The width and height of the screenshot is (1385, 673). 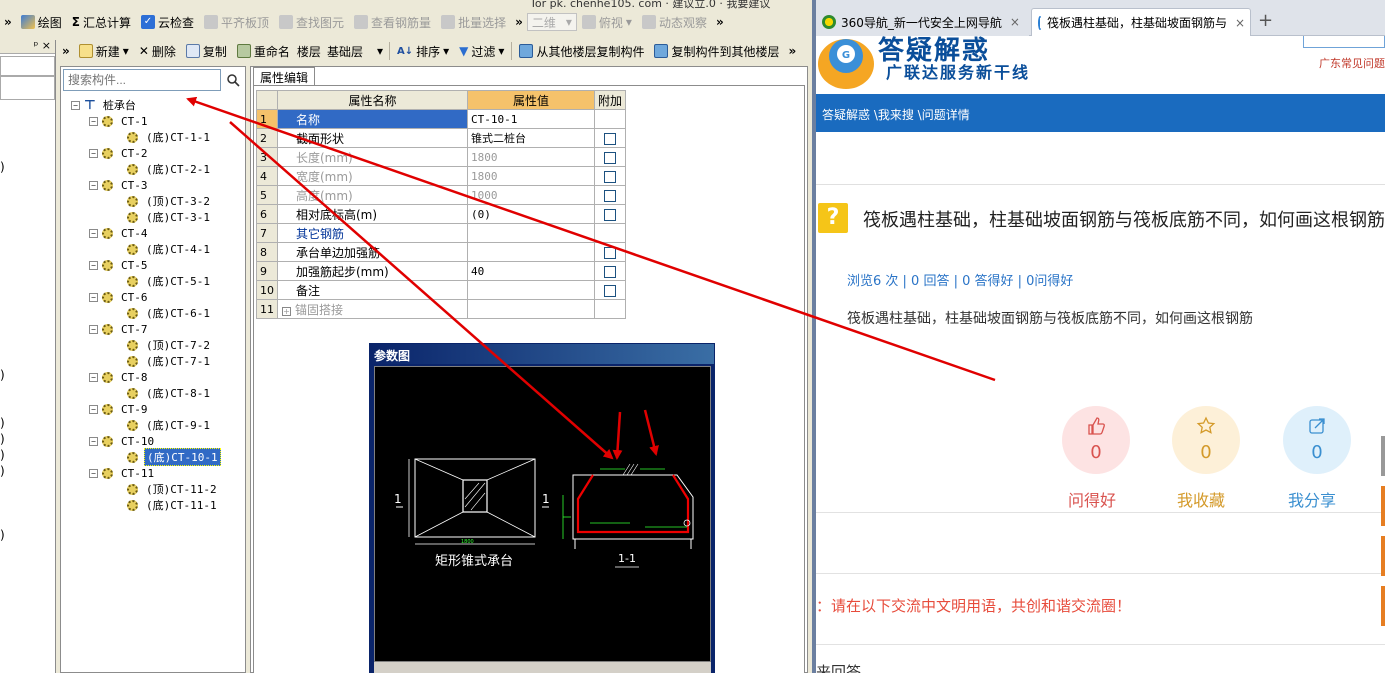 I want to click on tree-item: (底)CT-10-1, so click(x=174, y=457).